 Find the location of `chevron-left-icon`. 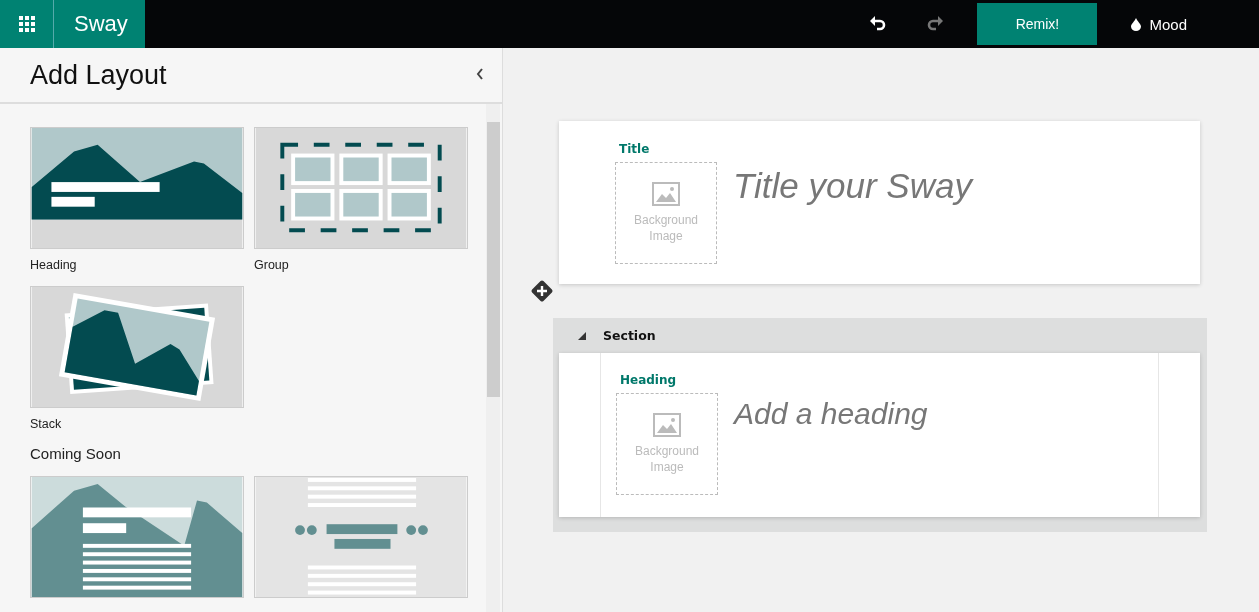

chevron-left-icon is located at coordinates (480, 73).